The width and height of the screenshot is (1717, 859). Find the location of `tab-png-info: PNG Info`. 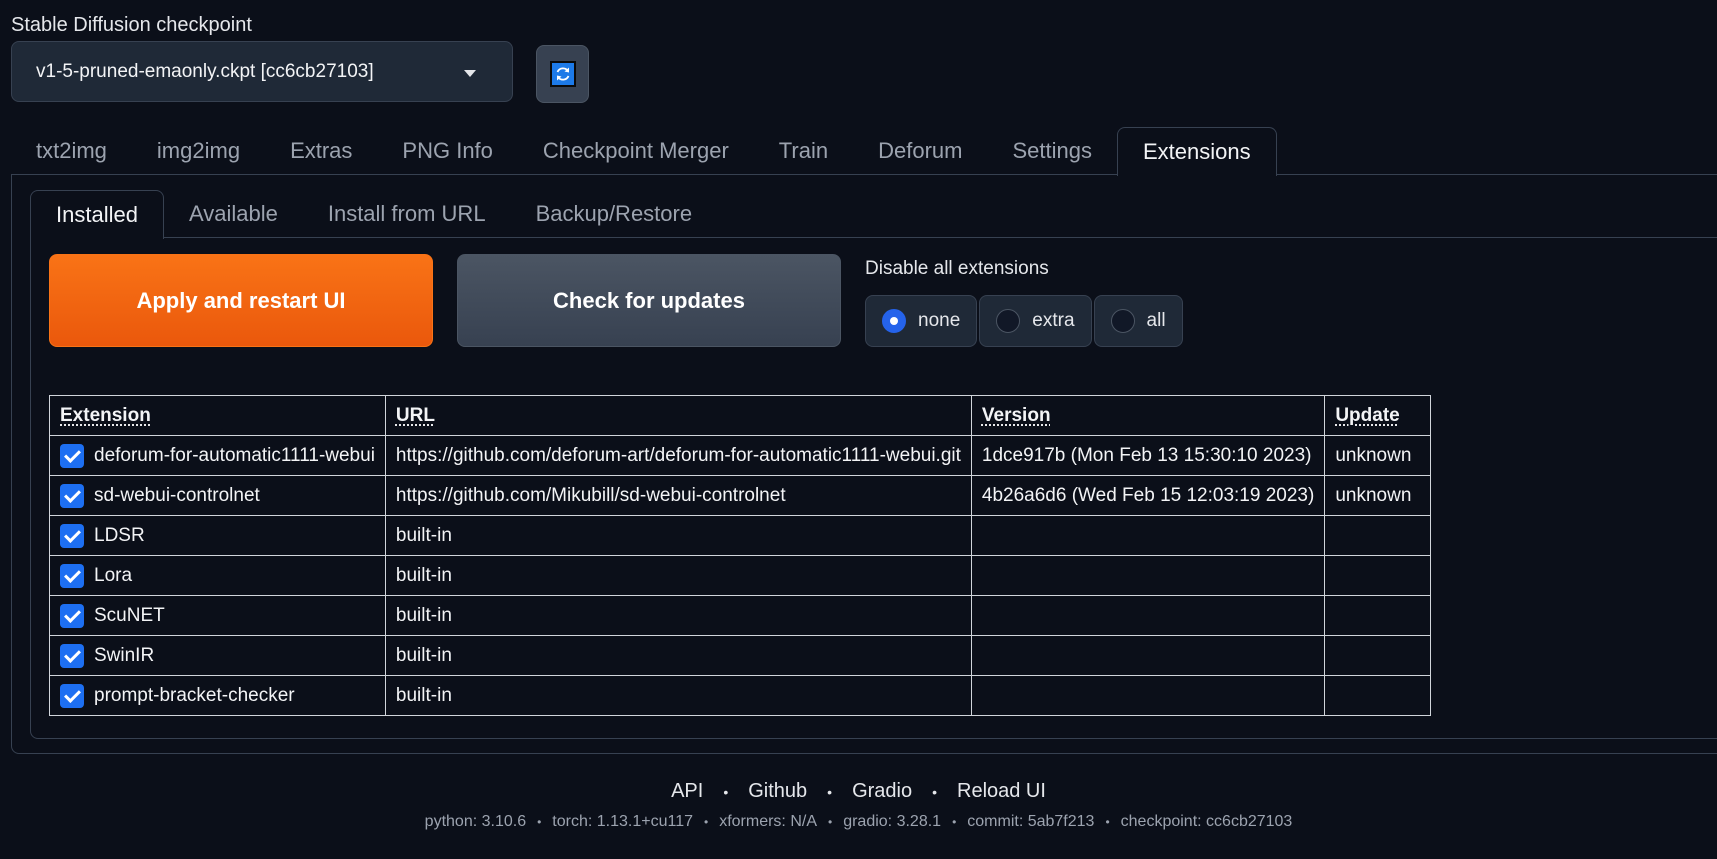

tab-png-info: PNG Info is located at coordinates (447, 151).